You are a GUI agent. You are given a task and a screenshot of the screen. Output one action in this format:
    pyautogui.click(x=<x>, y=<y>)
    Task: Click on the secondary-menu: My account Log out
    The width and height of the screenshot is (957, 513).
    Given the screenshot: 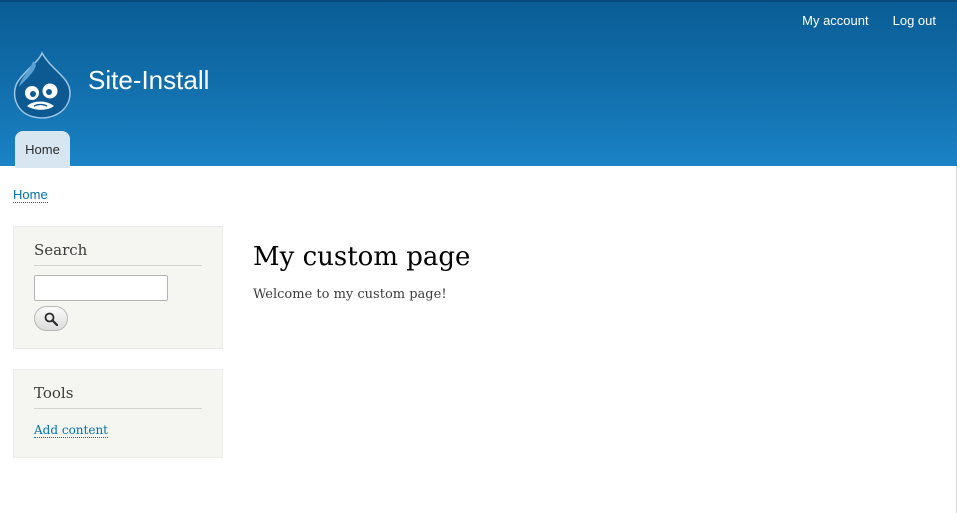 What is the action you would take?
    pyautogui.click(x=857, y=20)
    